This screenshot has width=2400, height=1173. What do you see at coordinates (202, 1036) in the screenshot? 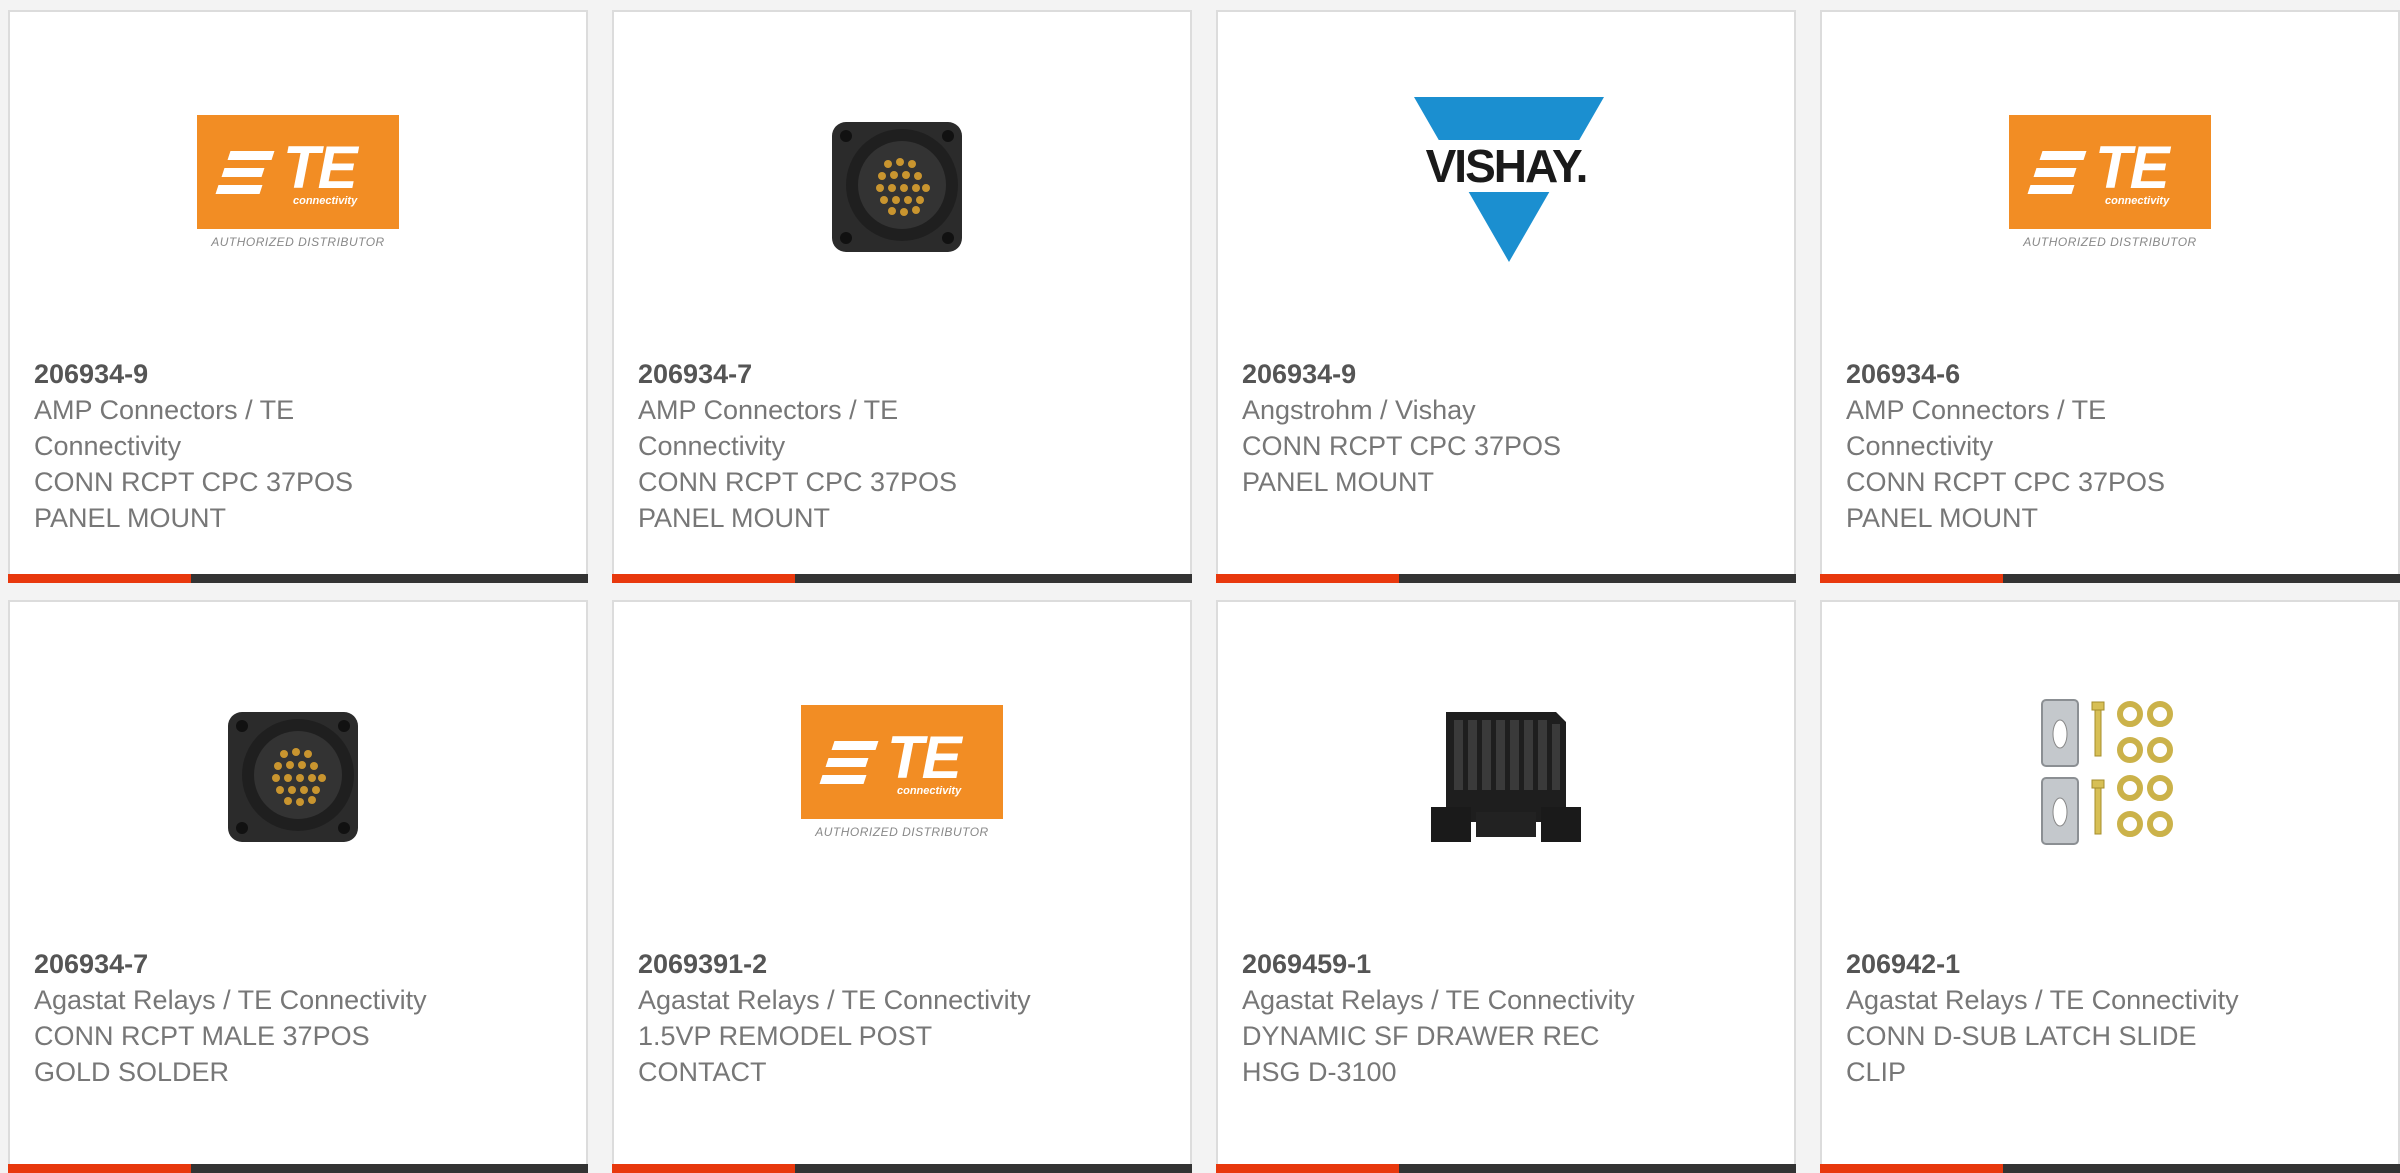
I see `description: CONN RCPT MALE 37POS` at bounding box center [202, 1036].